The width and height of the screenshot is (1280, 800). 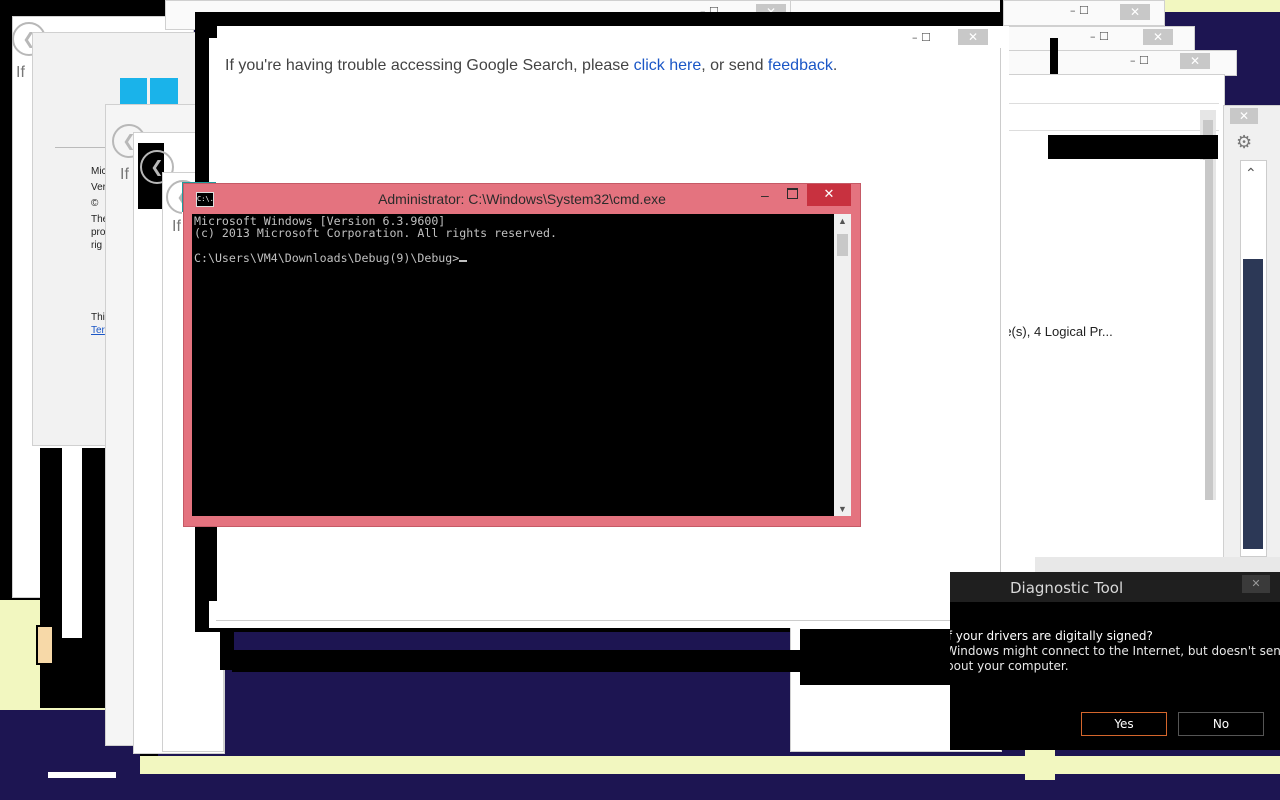 I want to click on terms-link: Ter, so click(x=98, y=330).